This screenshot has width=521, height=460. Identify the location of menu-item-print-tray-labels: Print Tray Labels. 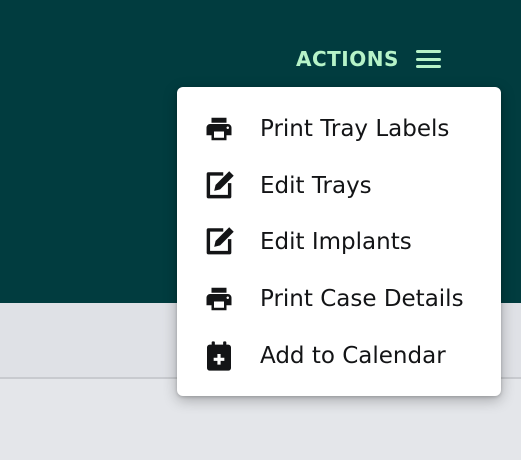
(339, 129).